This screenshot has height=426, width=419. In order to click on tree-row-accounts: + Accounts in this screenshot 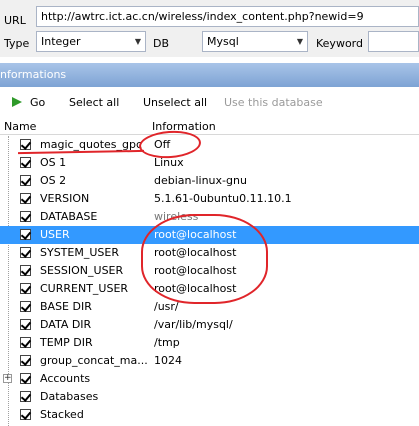, I will do `click(209, 379)`.